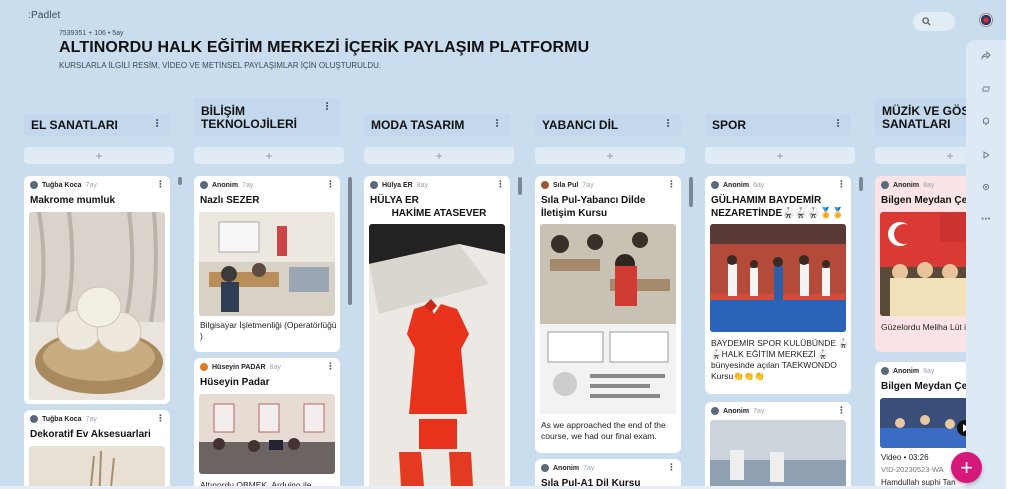 This screenshot has width=1032, height=489. I want to click on post-title: Sıla Pul-Yabancı Dilde İletişim Kursu, so click(593, 207).